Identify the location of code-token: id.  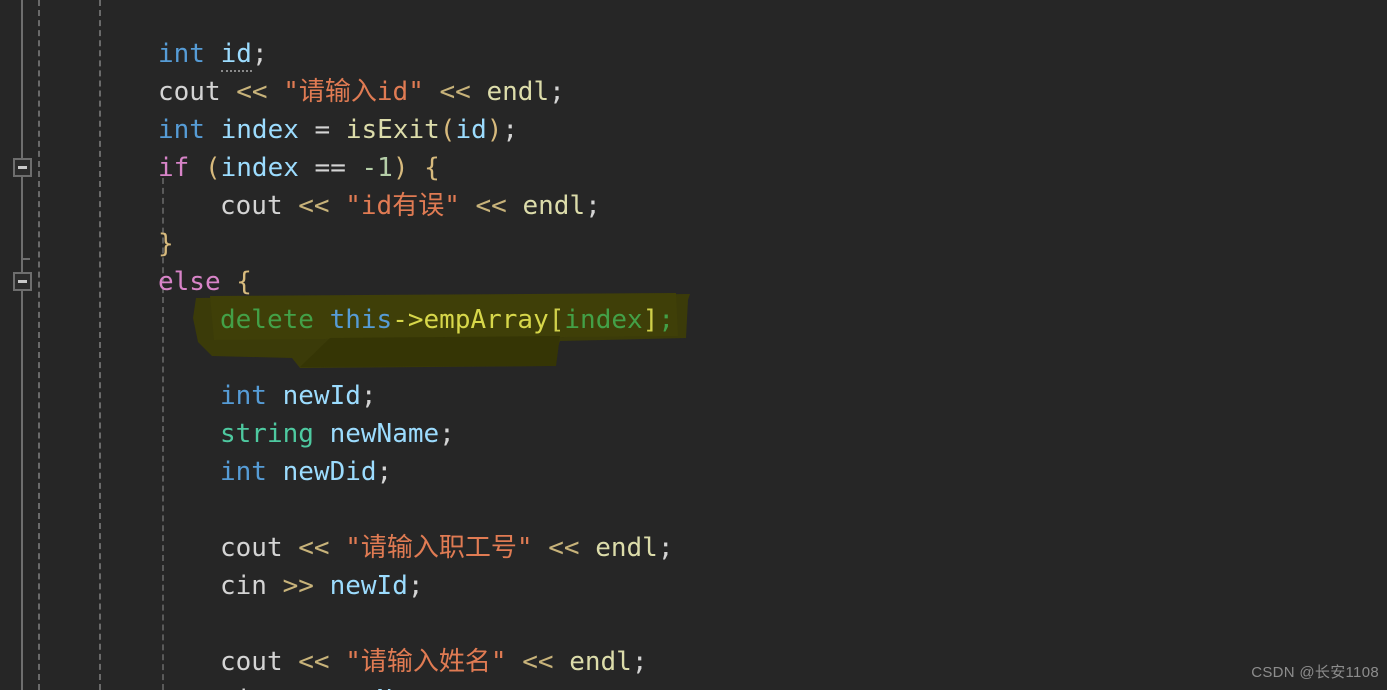
(471, 130).